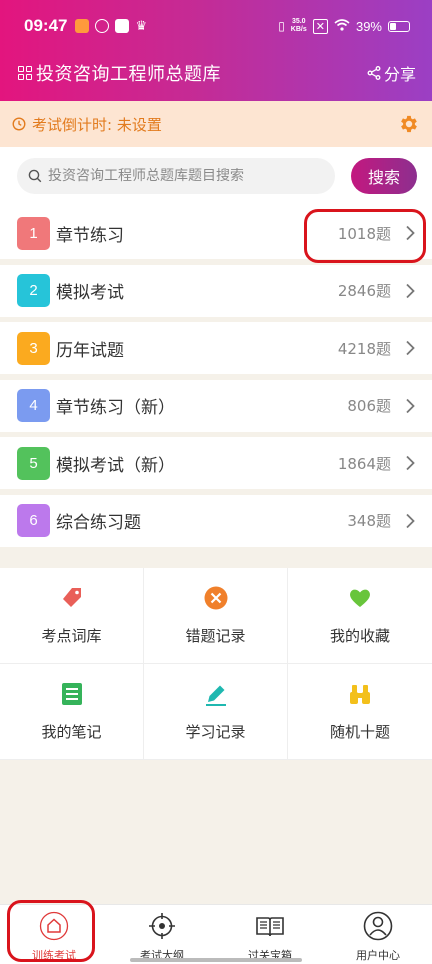  What do you see at coordinates (270, 928) in the screenshot?
I see `book-icon` at bounding box center [270, 928].